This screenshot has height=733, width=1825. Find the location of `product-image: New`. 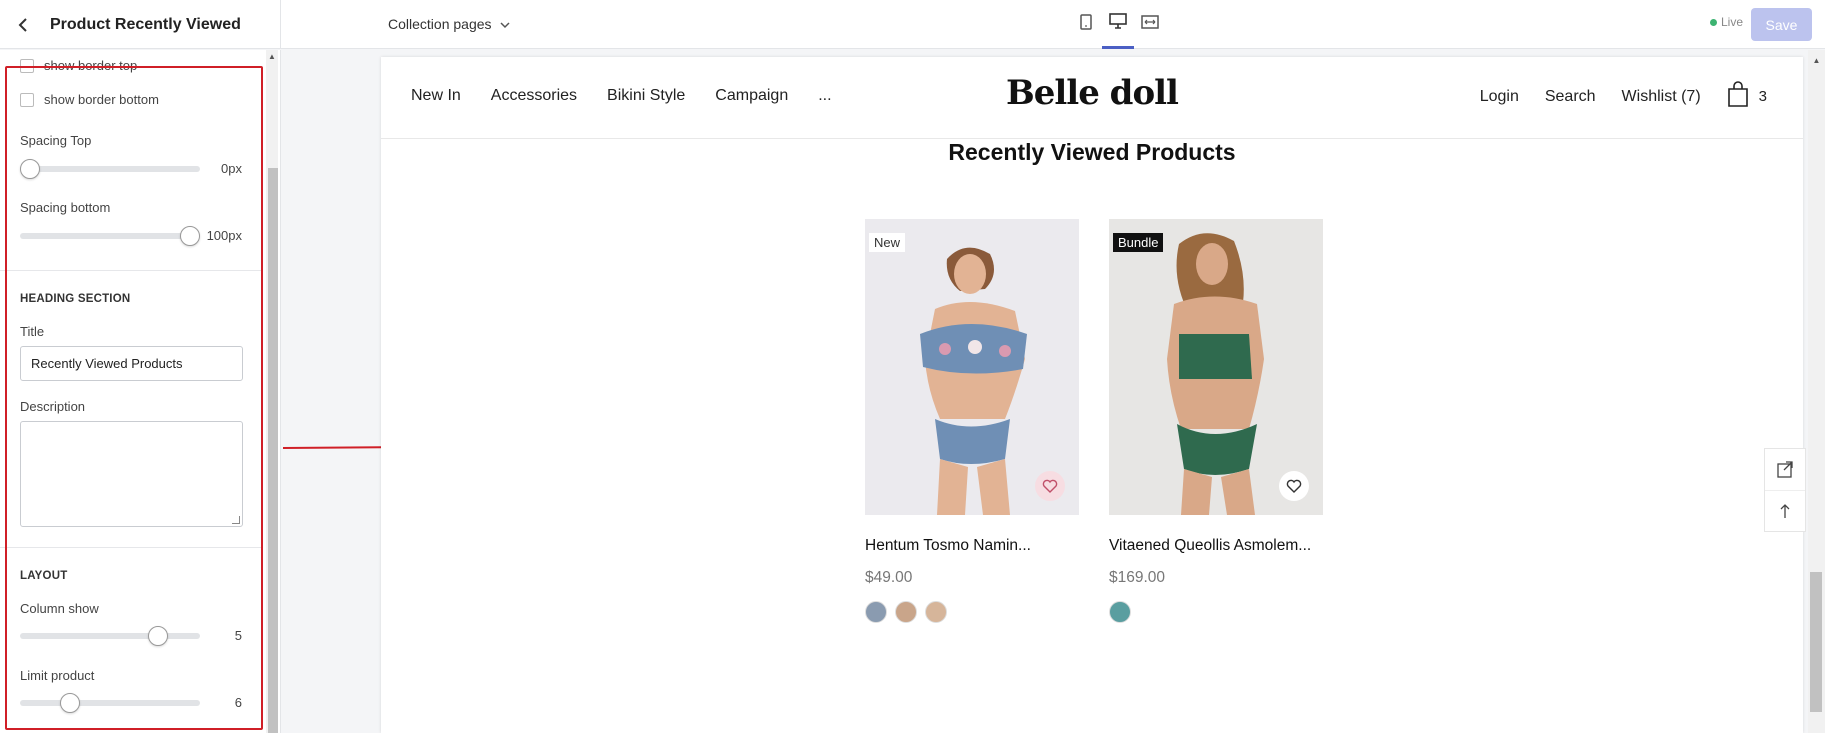

product-image: New is located at coordinates (972, 367).